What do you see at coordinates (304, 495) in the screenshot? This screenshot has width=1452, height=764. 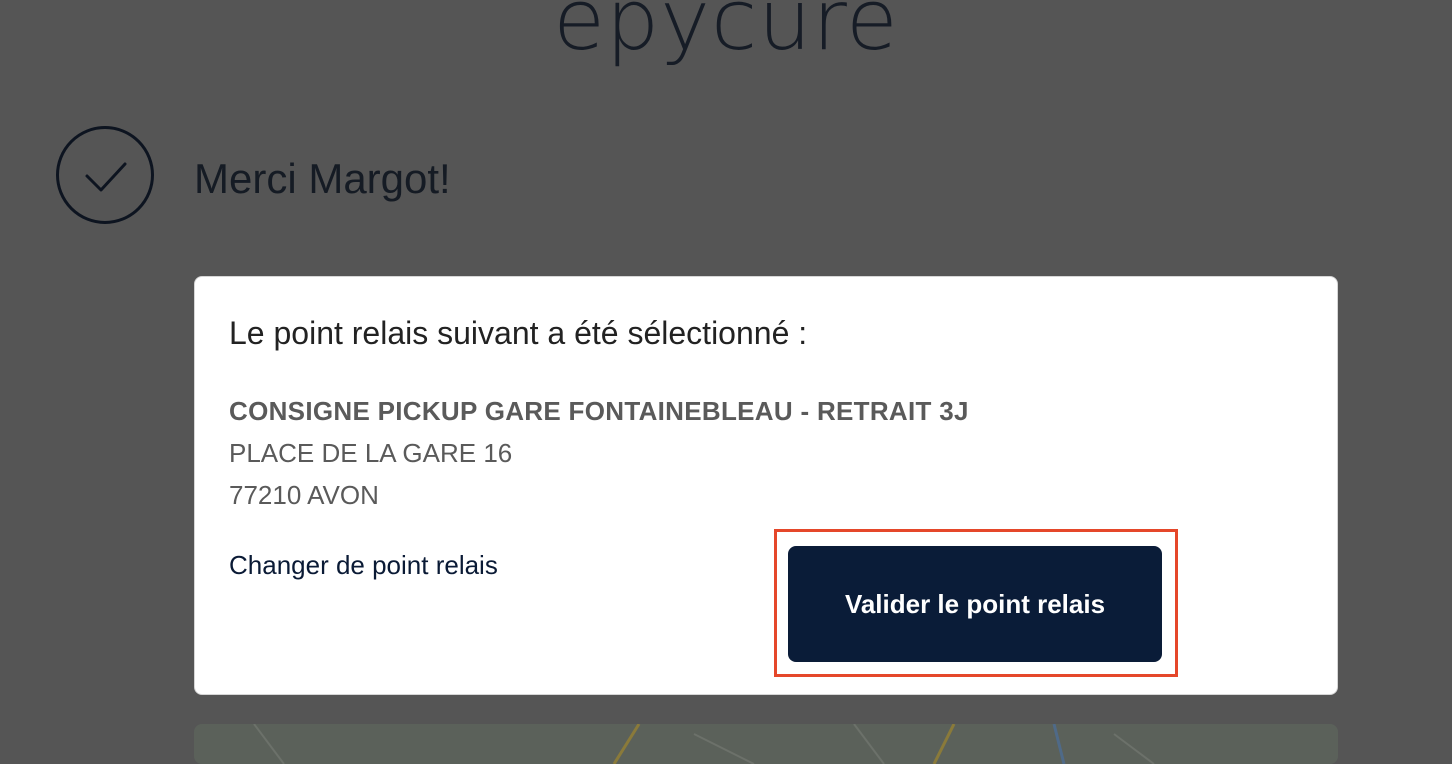 I see `relay-point-city: 77210 AVON` at bounding box center [304, 495].